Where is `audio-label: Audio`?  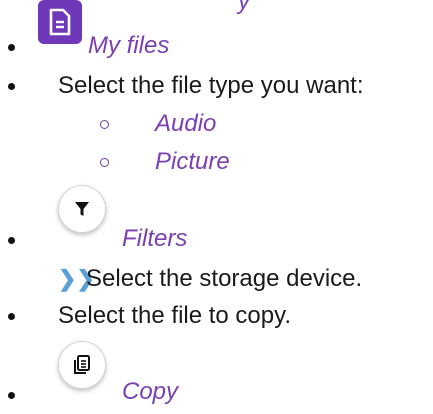
audio-label: Audio is located at coordinates (186, 123).